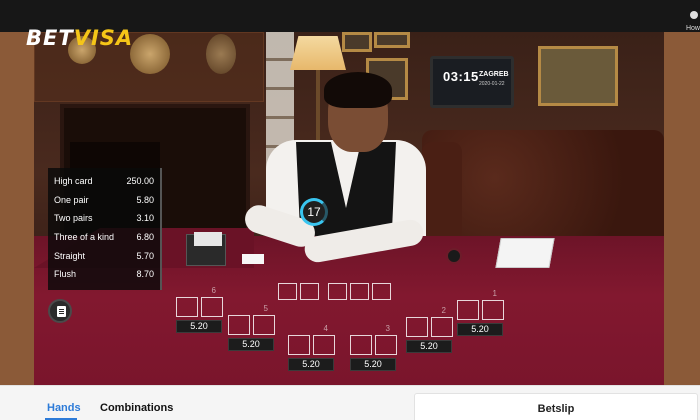 The height and width of the screenshot is (420, 700). I want to click on payout-odds: 8.70, so click(145, 274).